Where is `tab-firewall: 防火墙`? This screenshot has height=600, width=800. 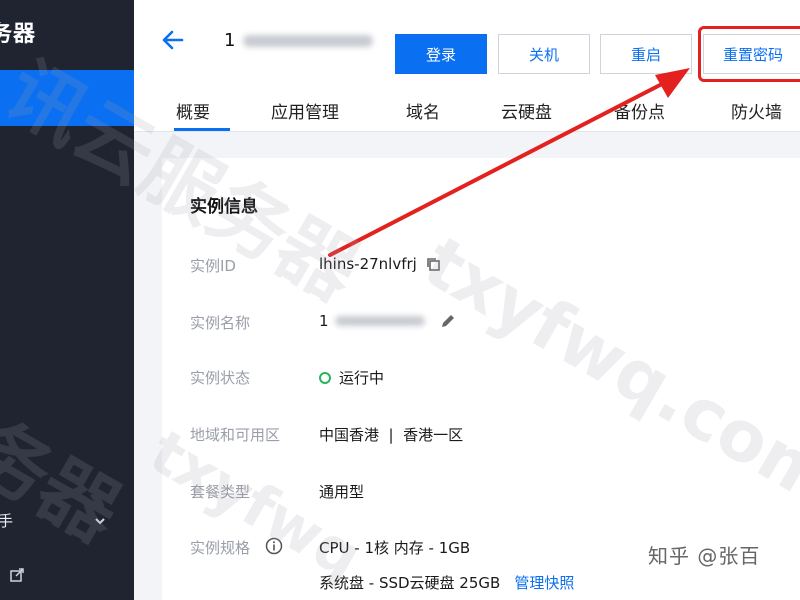
tab-firewall: 防火墙 is located at coordinates (756, 110).